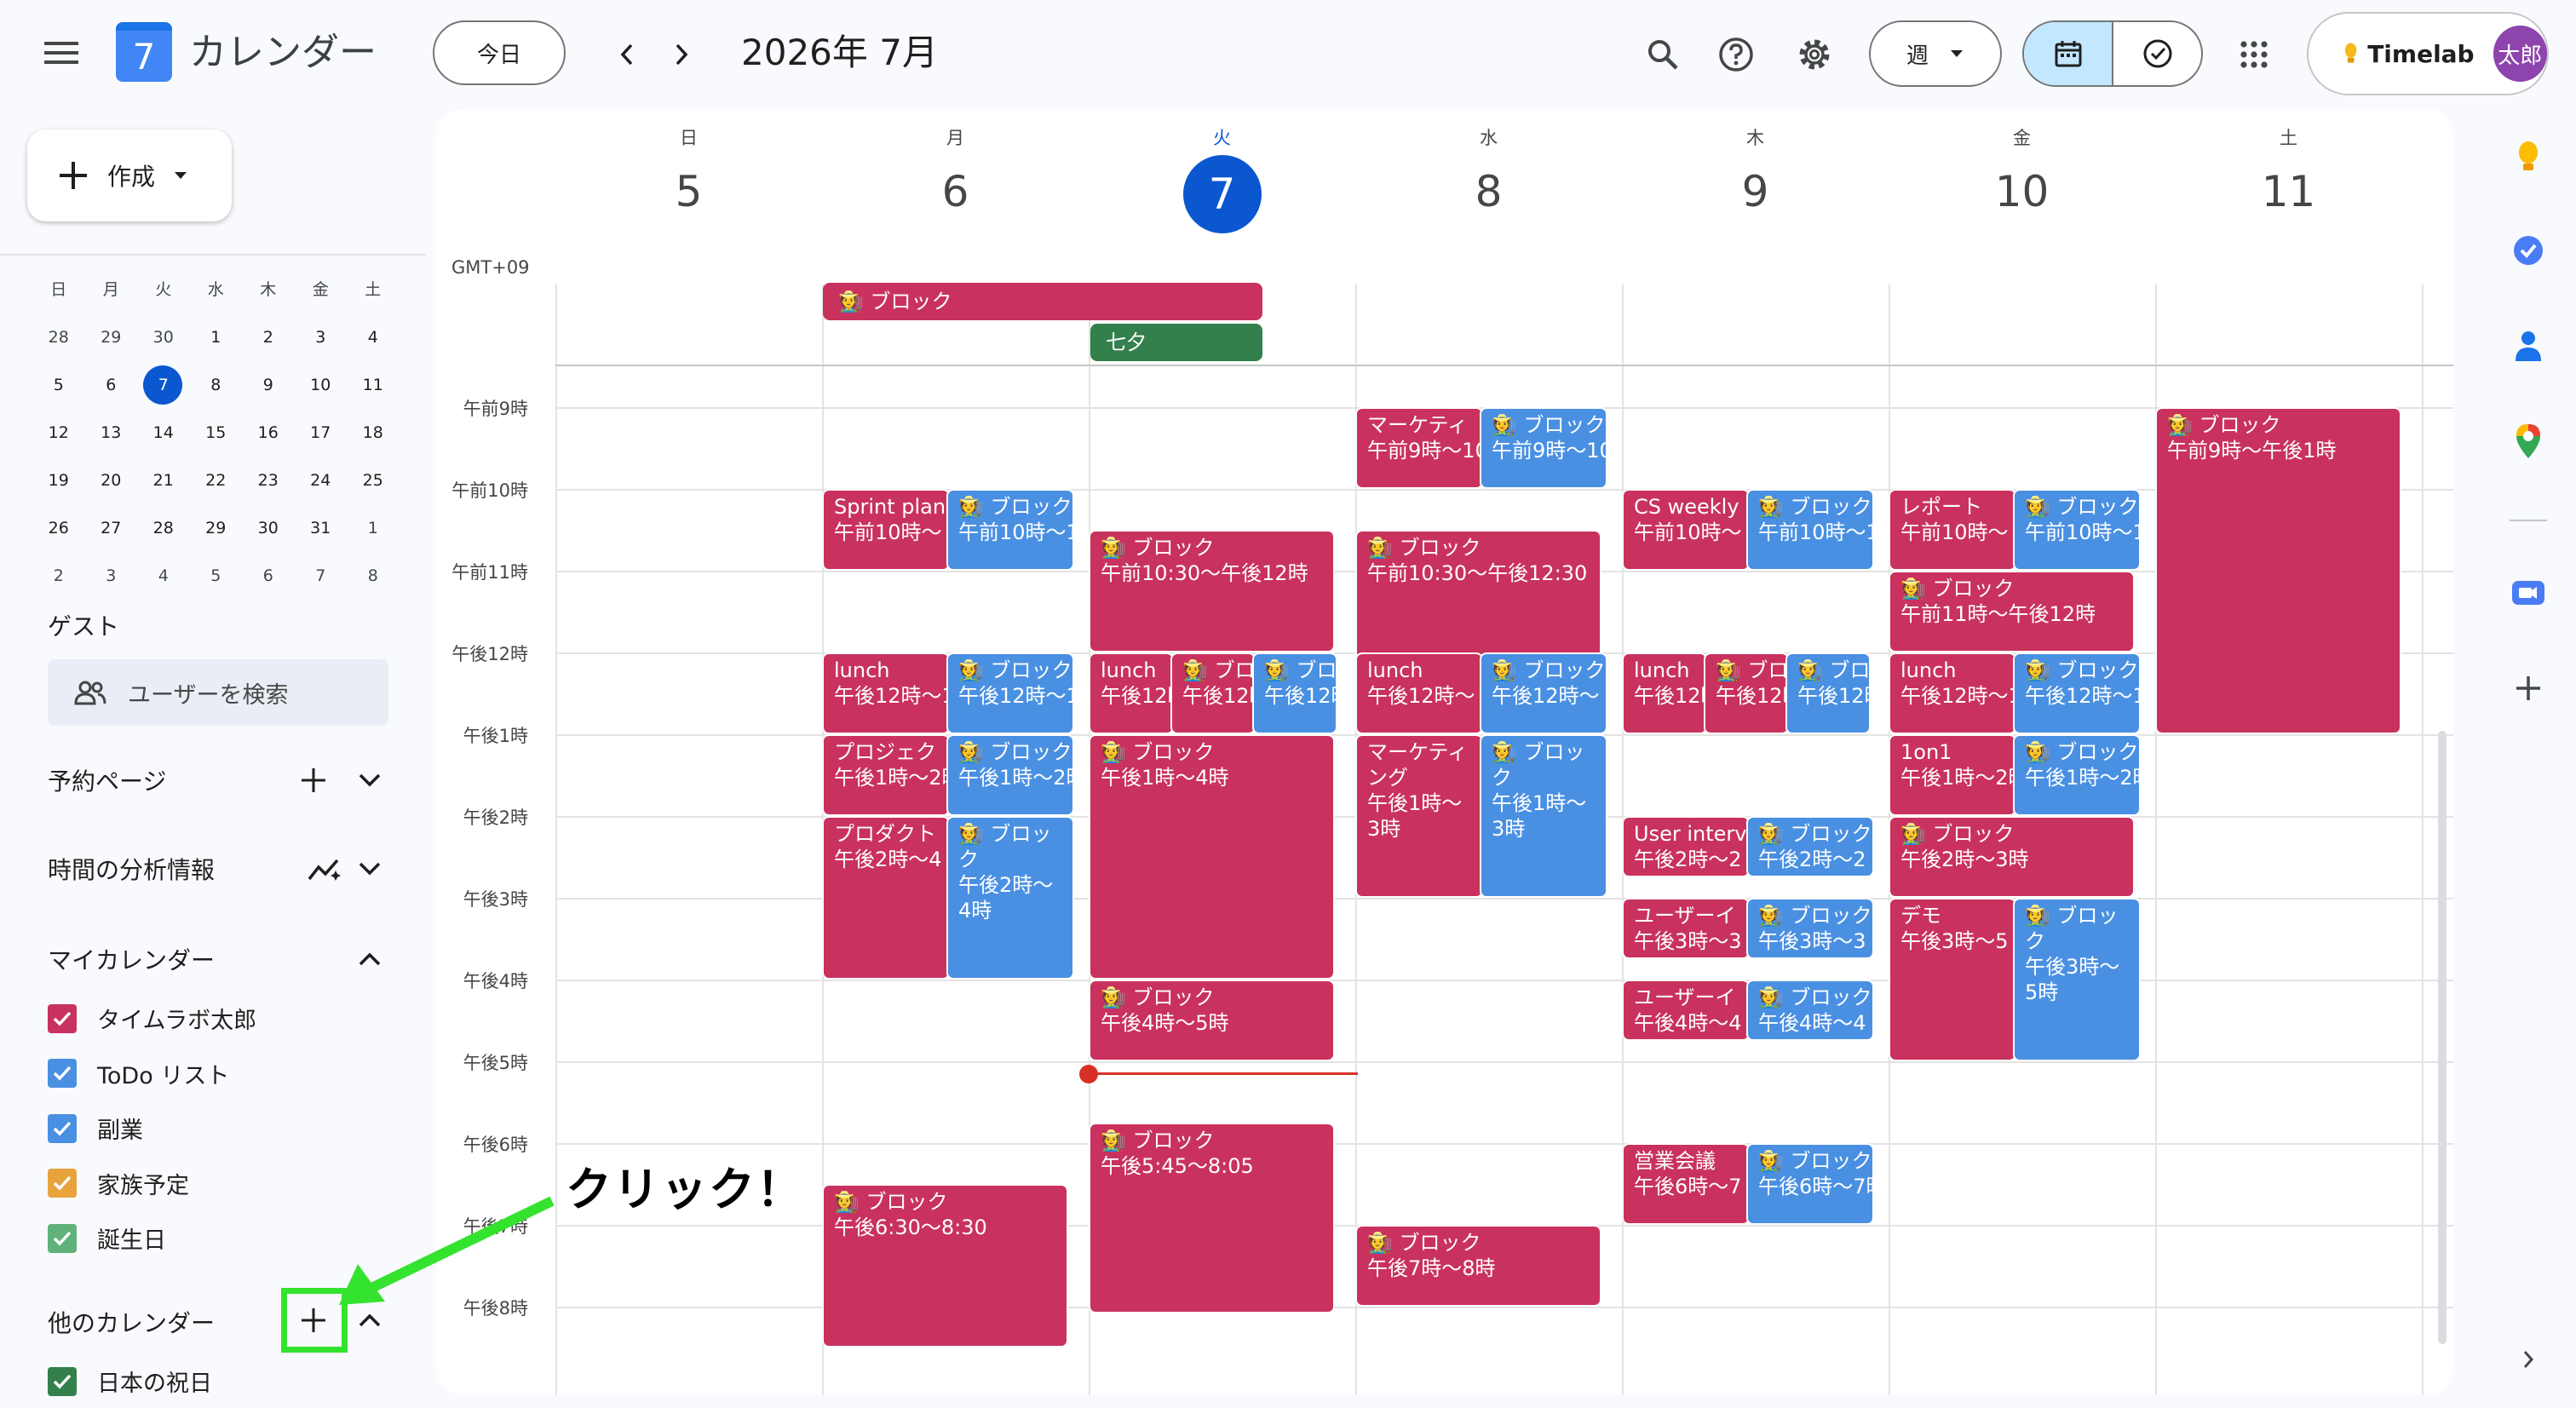 Image resolution: width=2576 pixels, height=1408 pixels. I want to click on next-week-button, so click(682, 55).